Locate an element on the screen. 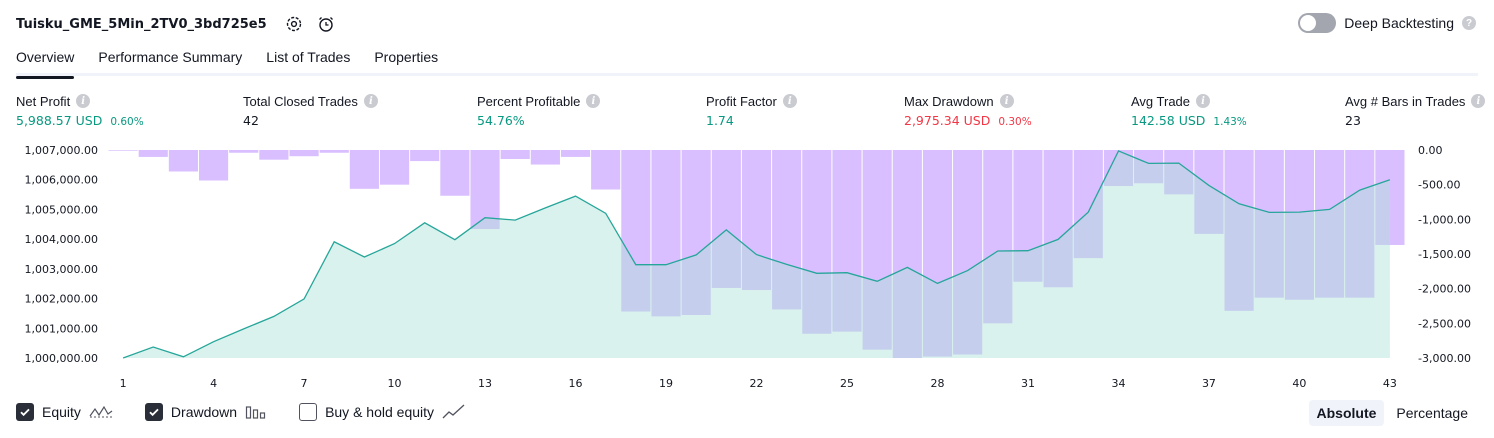 This screenshot has width=1494, height=438. legend-equity: Equity is located at coordinates (64, 412).